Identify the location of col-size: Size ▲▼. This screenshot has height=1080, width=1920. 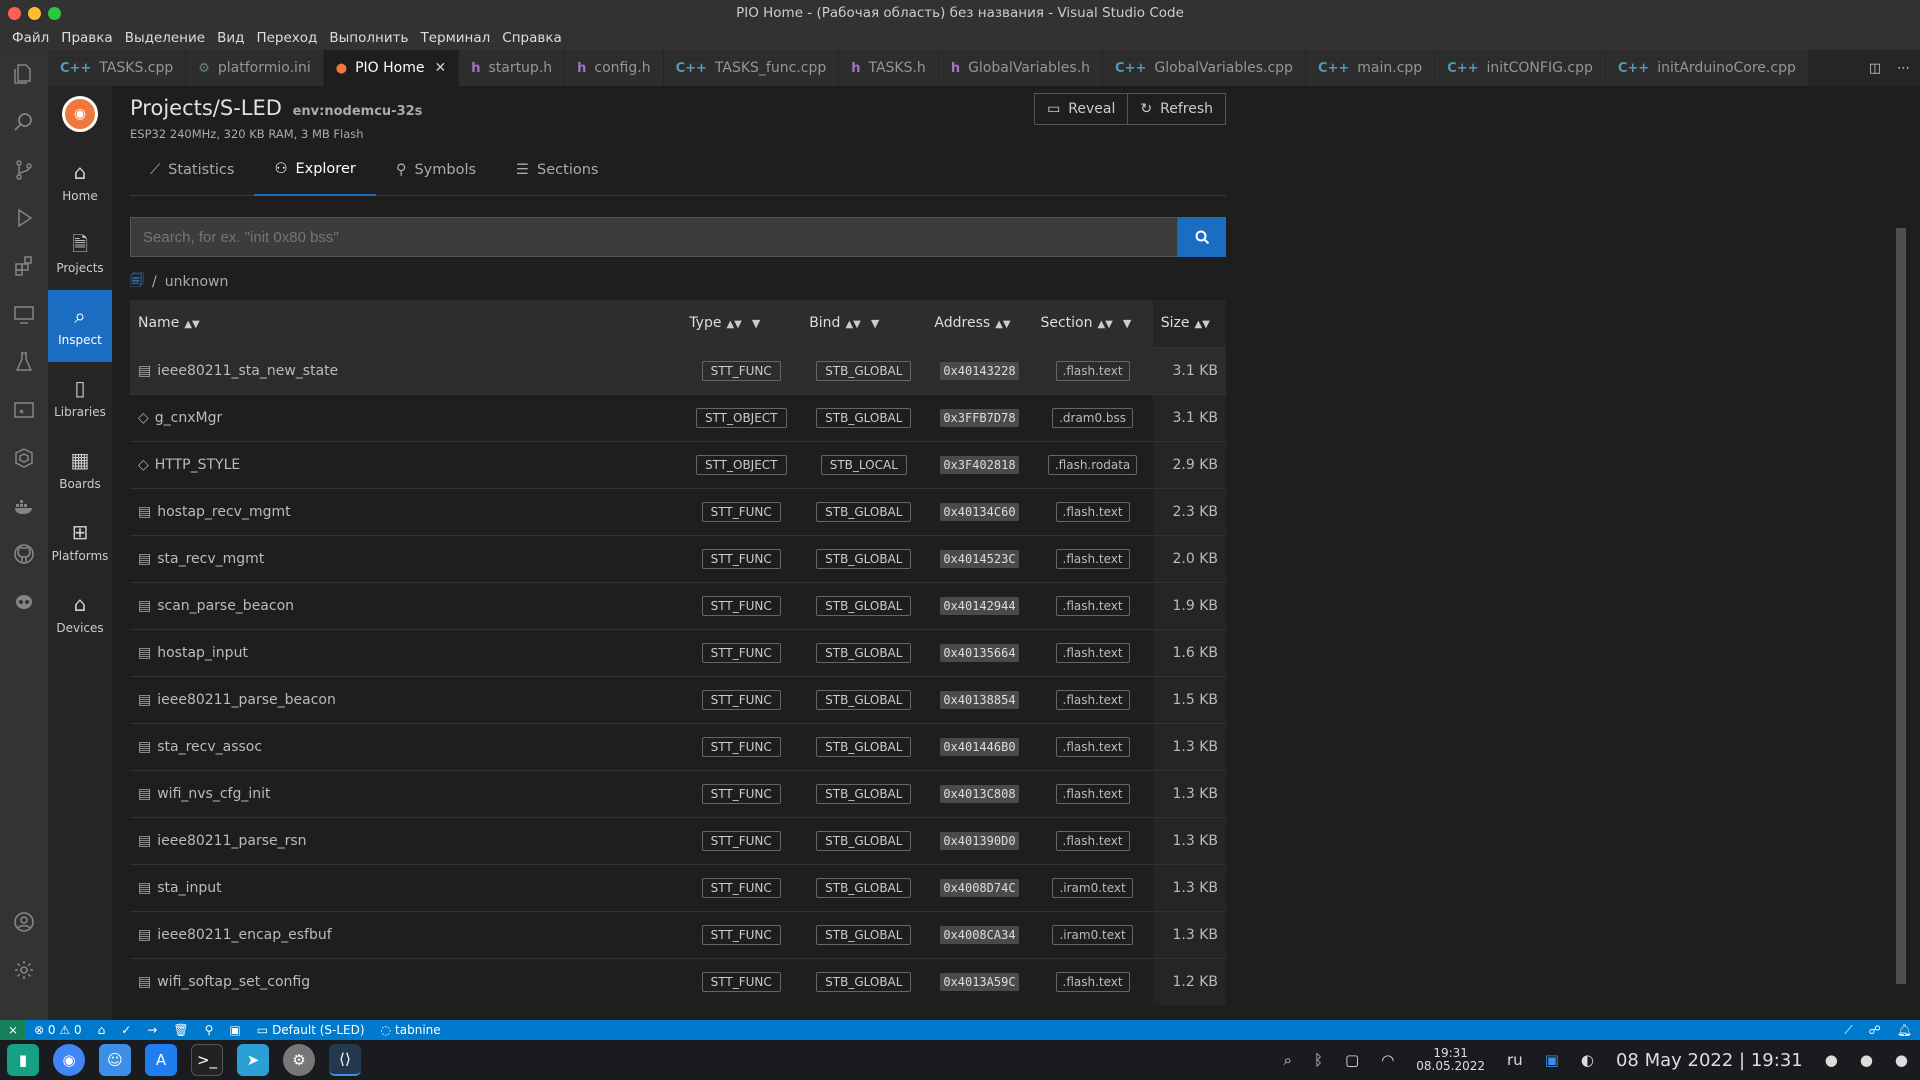
(1189, 323).